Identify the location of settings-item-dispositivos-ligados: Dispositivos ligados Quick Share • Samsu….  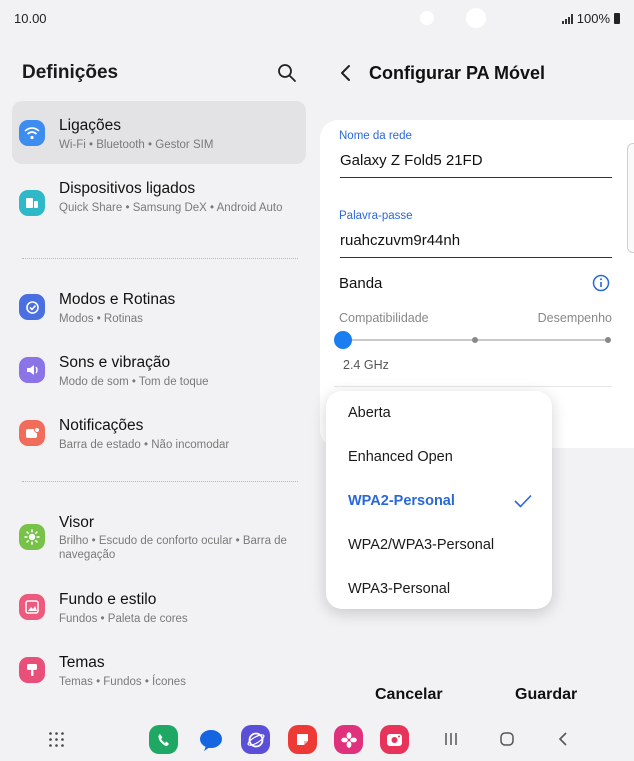
(159, 205).